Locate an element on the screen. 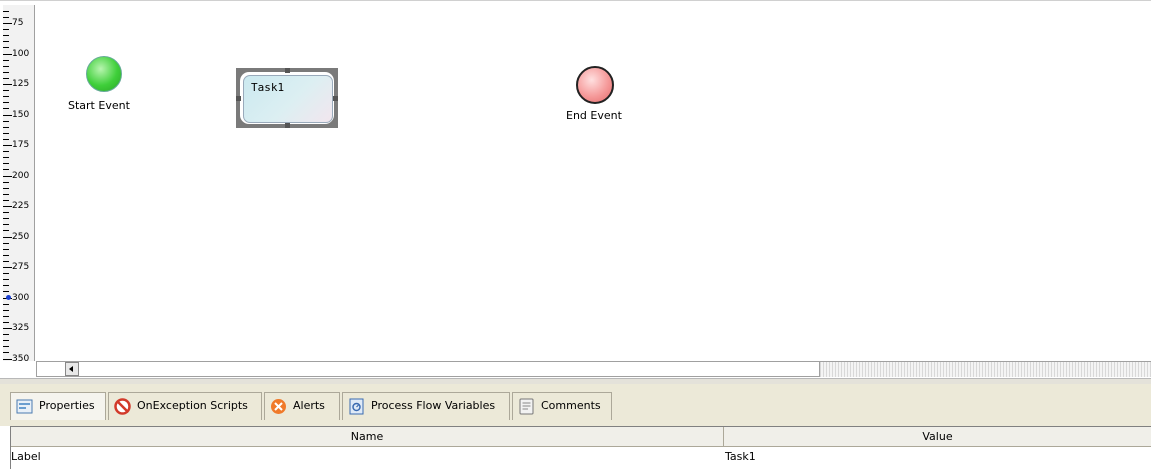 The height and width of the screenshot is (469, 1151). tab-label: Process Flow Variables is located at coordinates (433, 405).